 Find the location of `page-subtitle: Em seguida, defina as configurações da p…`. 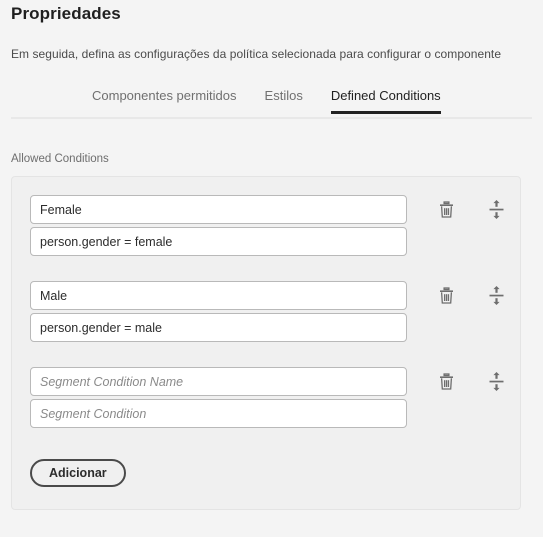

page-subtitle: Em seguida, defina as configurações da p… is located at coordinates (256, 54).